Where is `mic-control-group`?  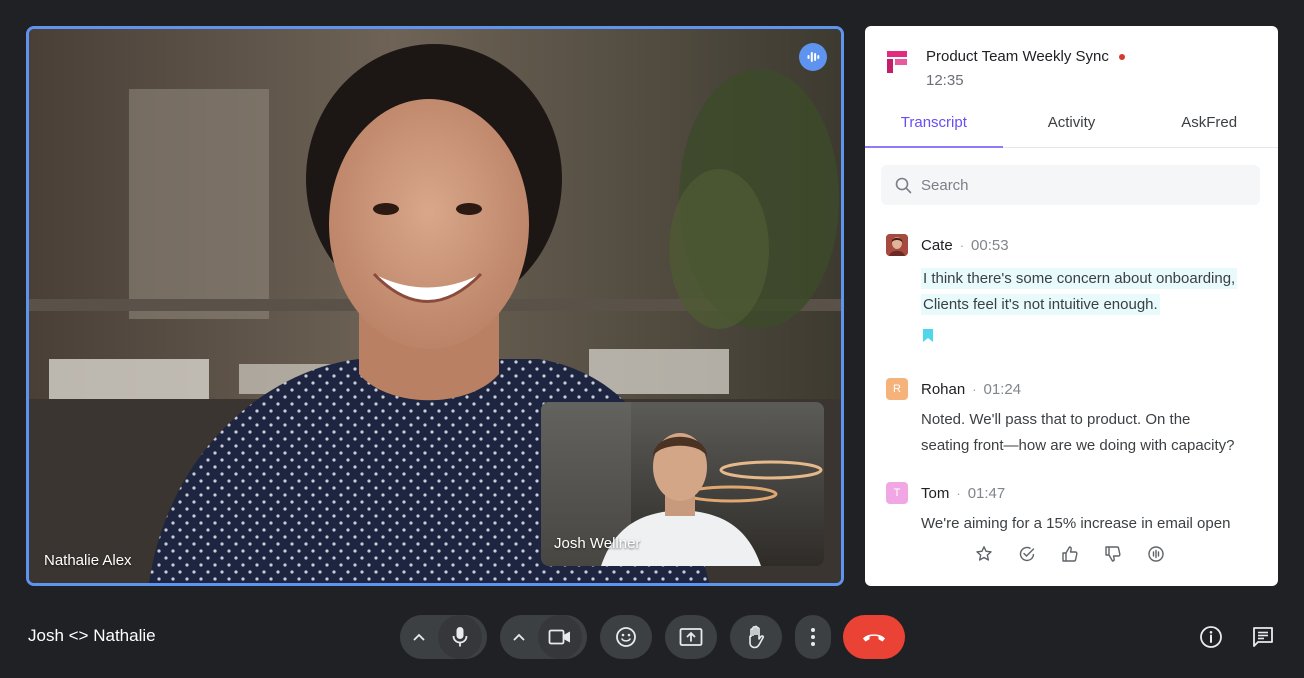
mic-control-group is located at coordinates (443, 637).